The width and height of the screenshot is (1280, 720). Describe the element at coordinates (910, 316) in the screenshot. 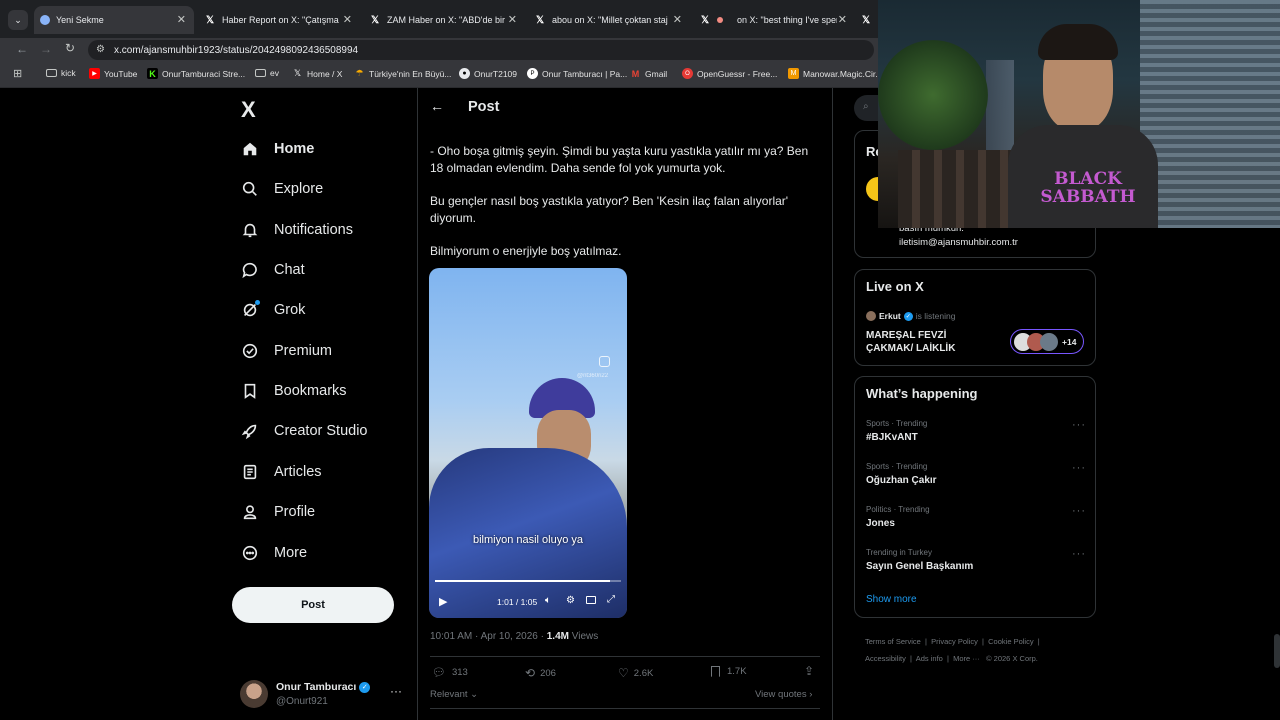

I see `live-host-row: Erkut ✓ is listening` at that location.